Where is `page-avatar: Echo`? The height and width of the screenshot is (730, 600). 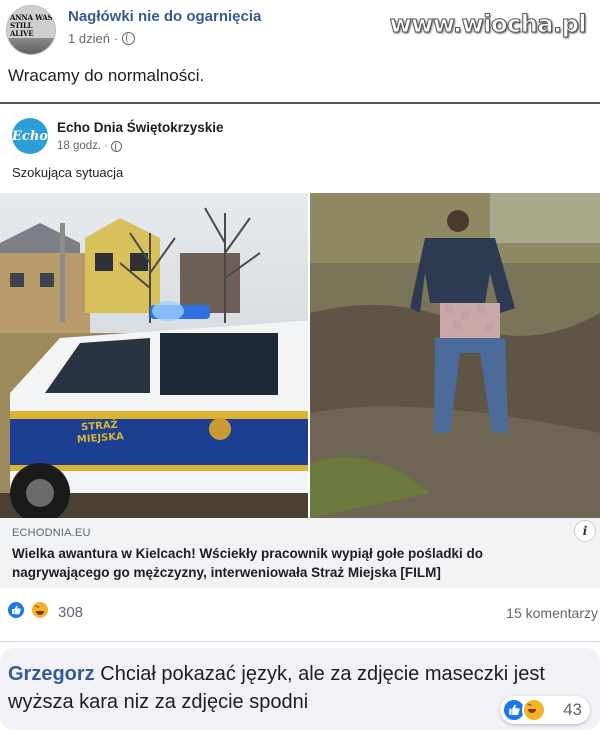 page-avatar: Echo is located at coordinates (30, 136).